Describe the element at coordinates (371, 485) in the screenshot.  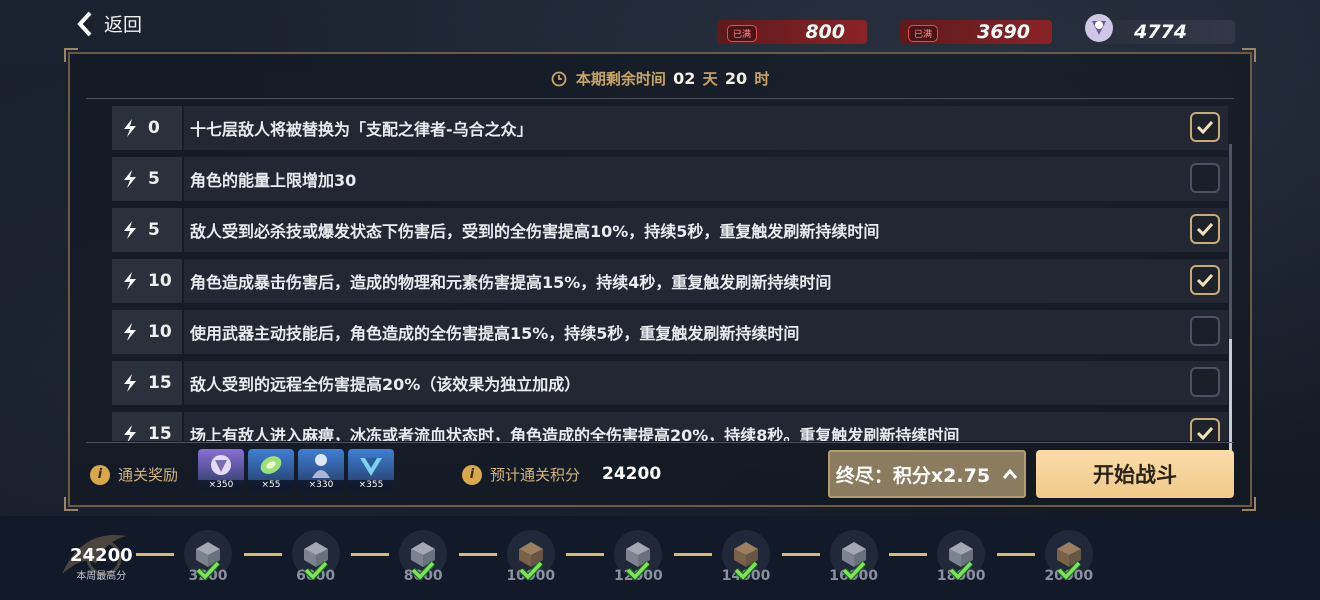
I see `reward-quantity: ×355` at that location.